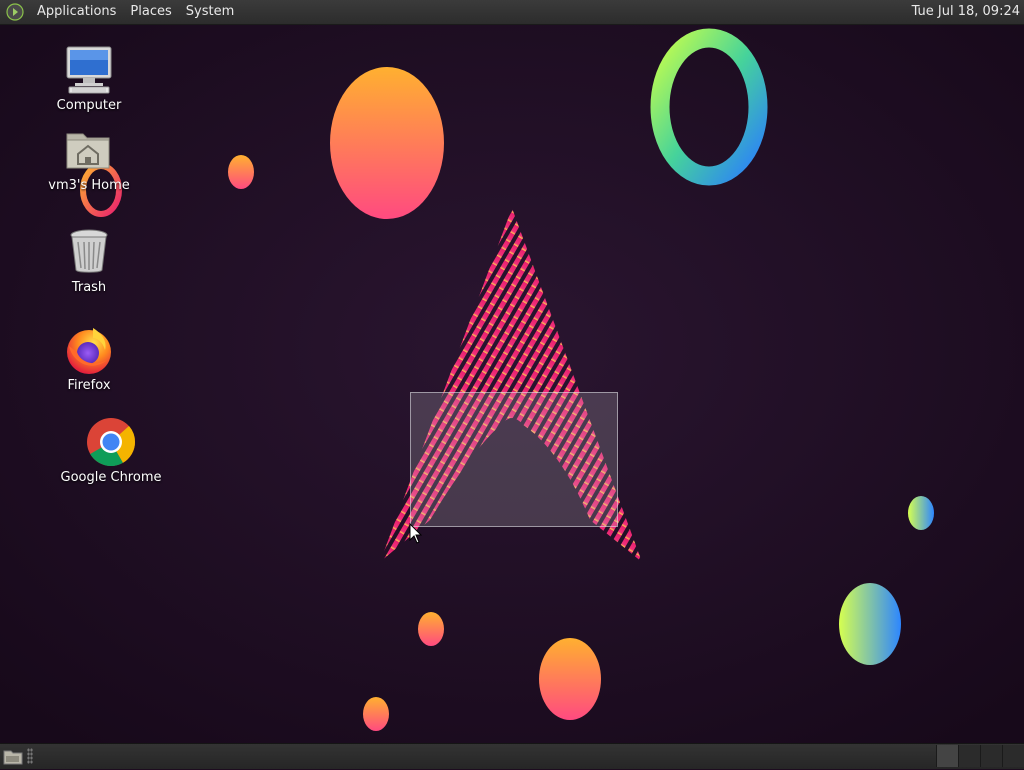 This screenshot has height=770, width=1024. I want to click on trash-icon, so click(89, 252).